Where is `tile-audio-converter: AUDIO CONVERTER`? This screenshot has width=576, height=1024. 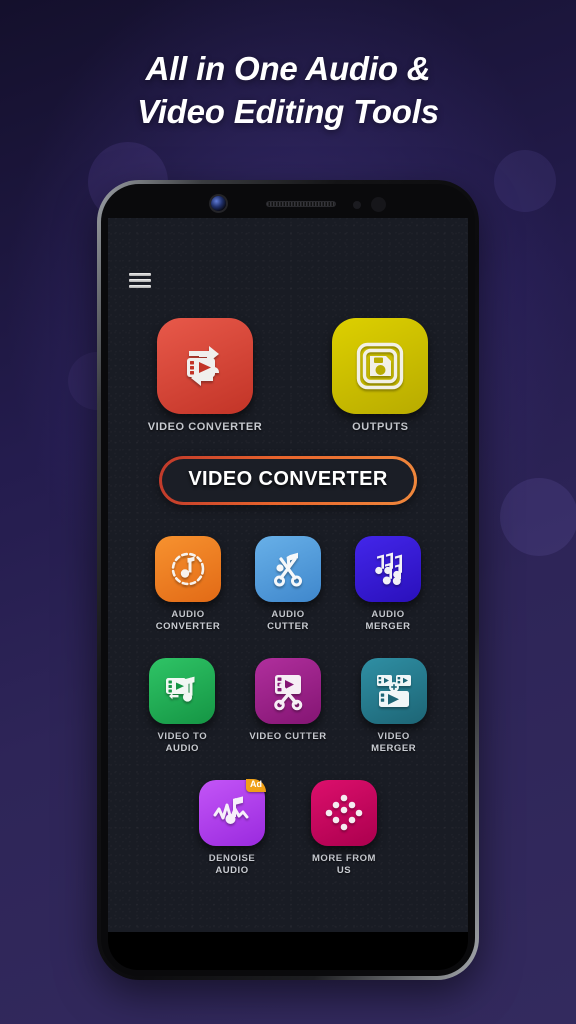
tile-audio-converter: AUDIO CONVERTER is located at coordinates (188, 584).